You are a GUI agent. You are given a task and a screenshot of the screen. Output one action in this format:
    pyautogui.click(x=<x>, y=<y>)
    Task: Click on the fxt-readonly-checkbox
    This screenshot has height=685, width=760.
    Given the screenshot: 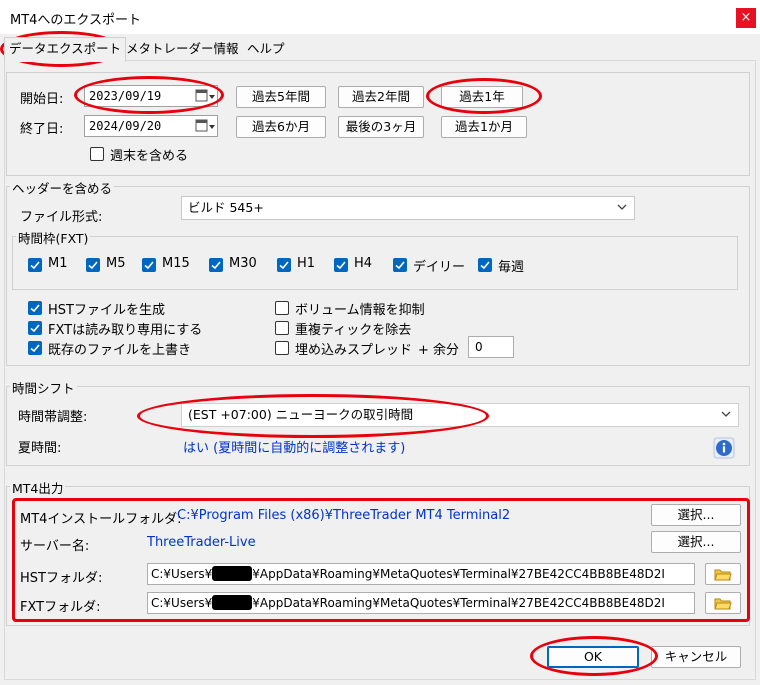 What is the action you would take?
    pyautogui.click(x=35, y=328)
    